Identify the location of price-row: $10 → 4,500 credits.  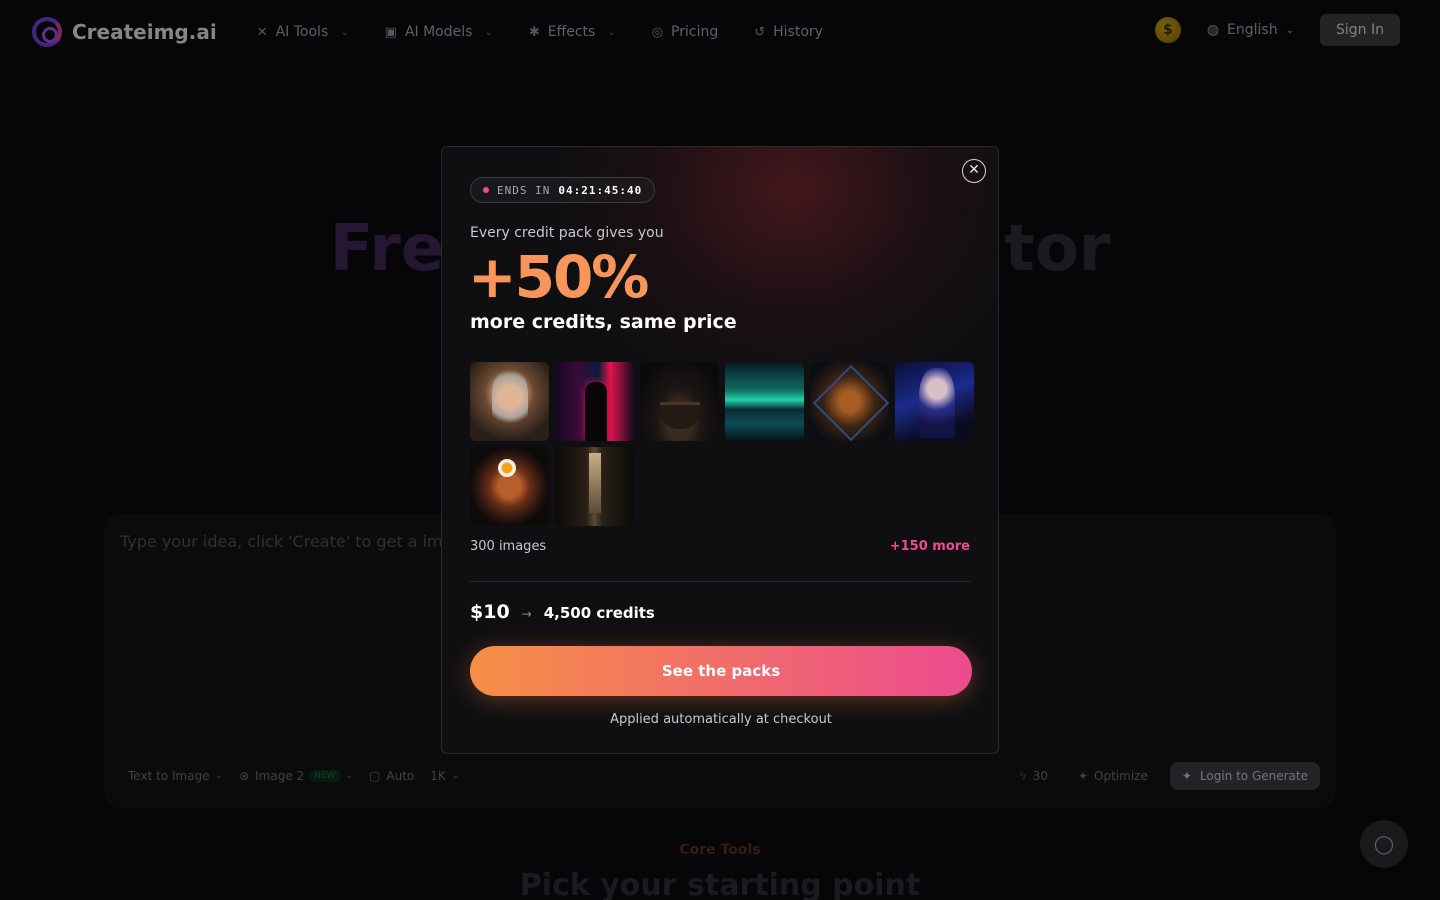
(562, 612).